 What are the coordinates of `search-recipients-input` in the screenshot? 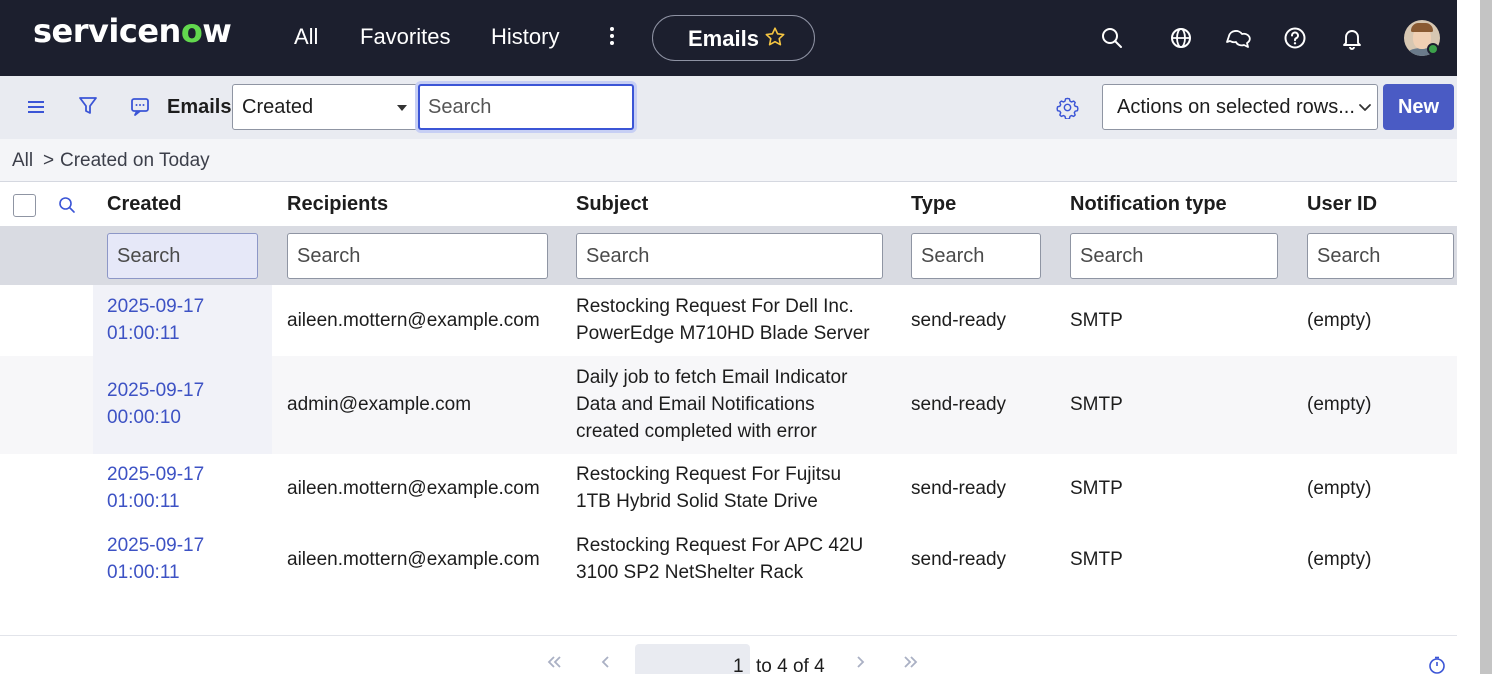 It's located at (417, 256).